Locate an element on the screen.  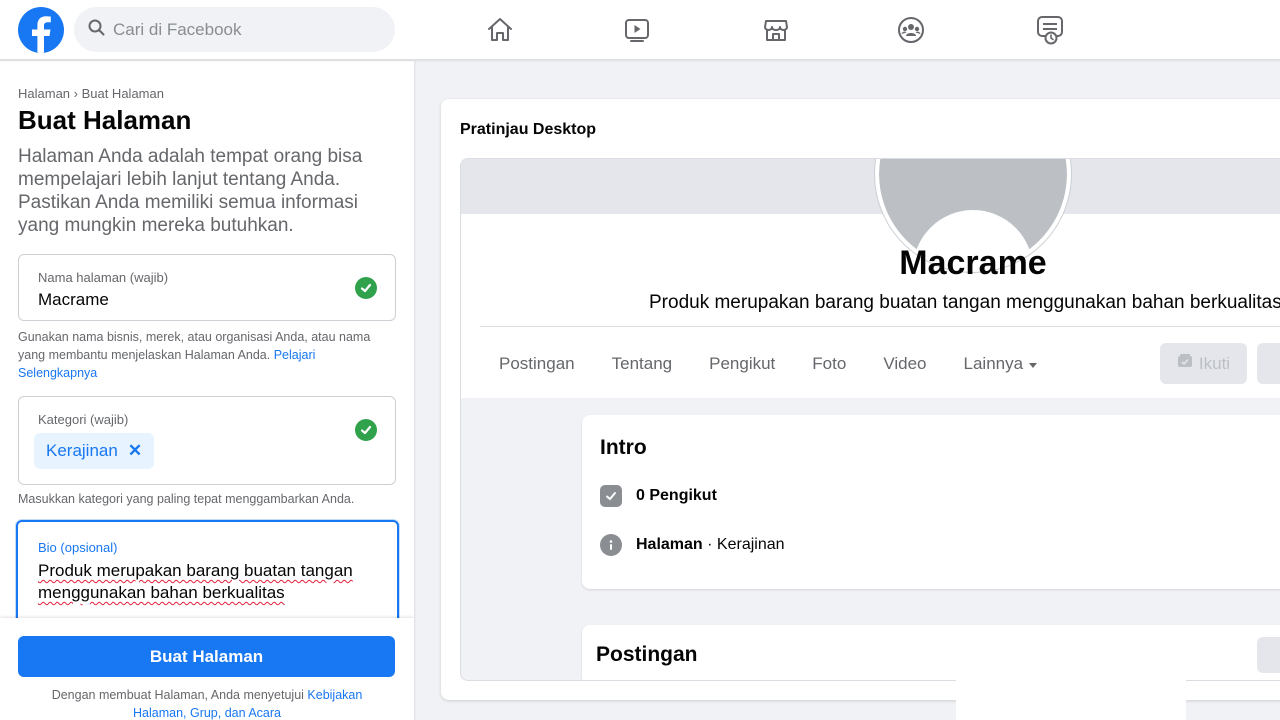
page-title: Buat Halaman is located at coordinates (105, 120).